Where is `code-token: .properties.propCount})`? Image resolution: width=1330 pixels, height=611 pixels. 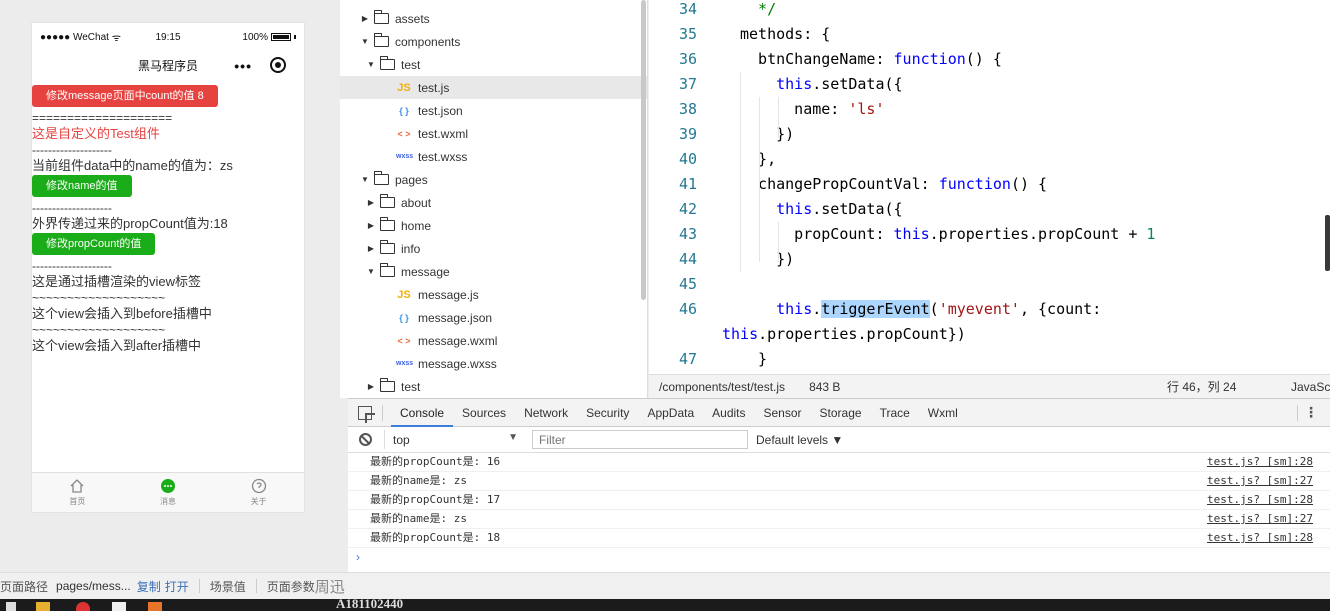
code-token: .properties.propCount}) is located at coordinates (862, 334).